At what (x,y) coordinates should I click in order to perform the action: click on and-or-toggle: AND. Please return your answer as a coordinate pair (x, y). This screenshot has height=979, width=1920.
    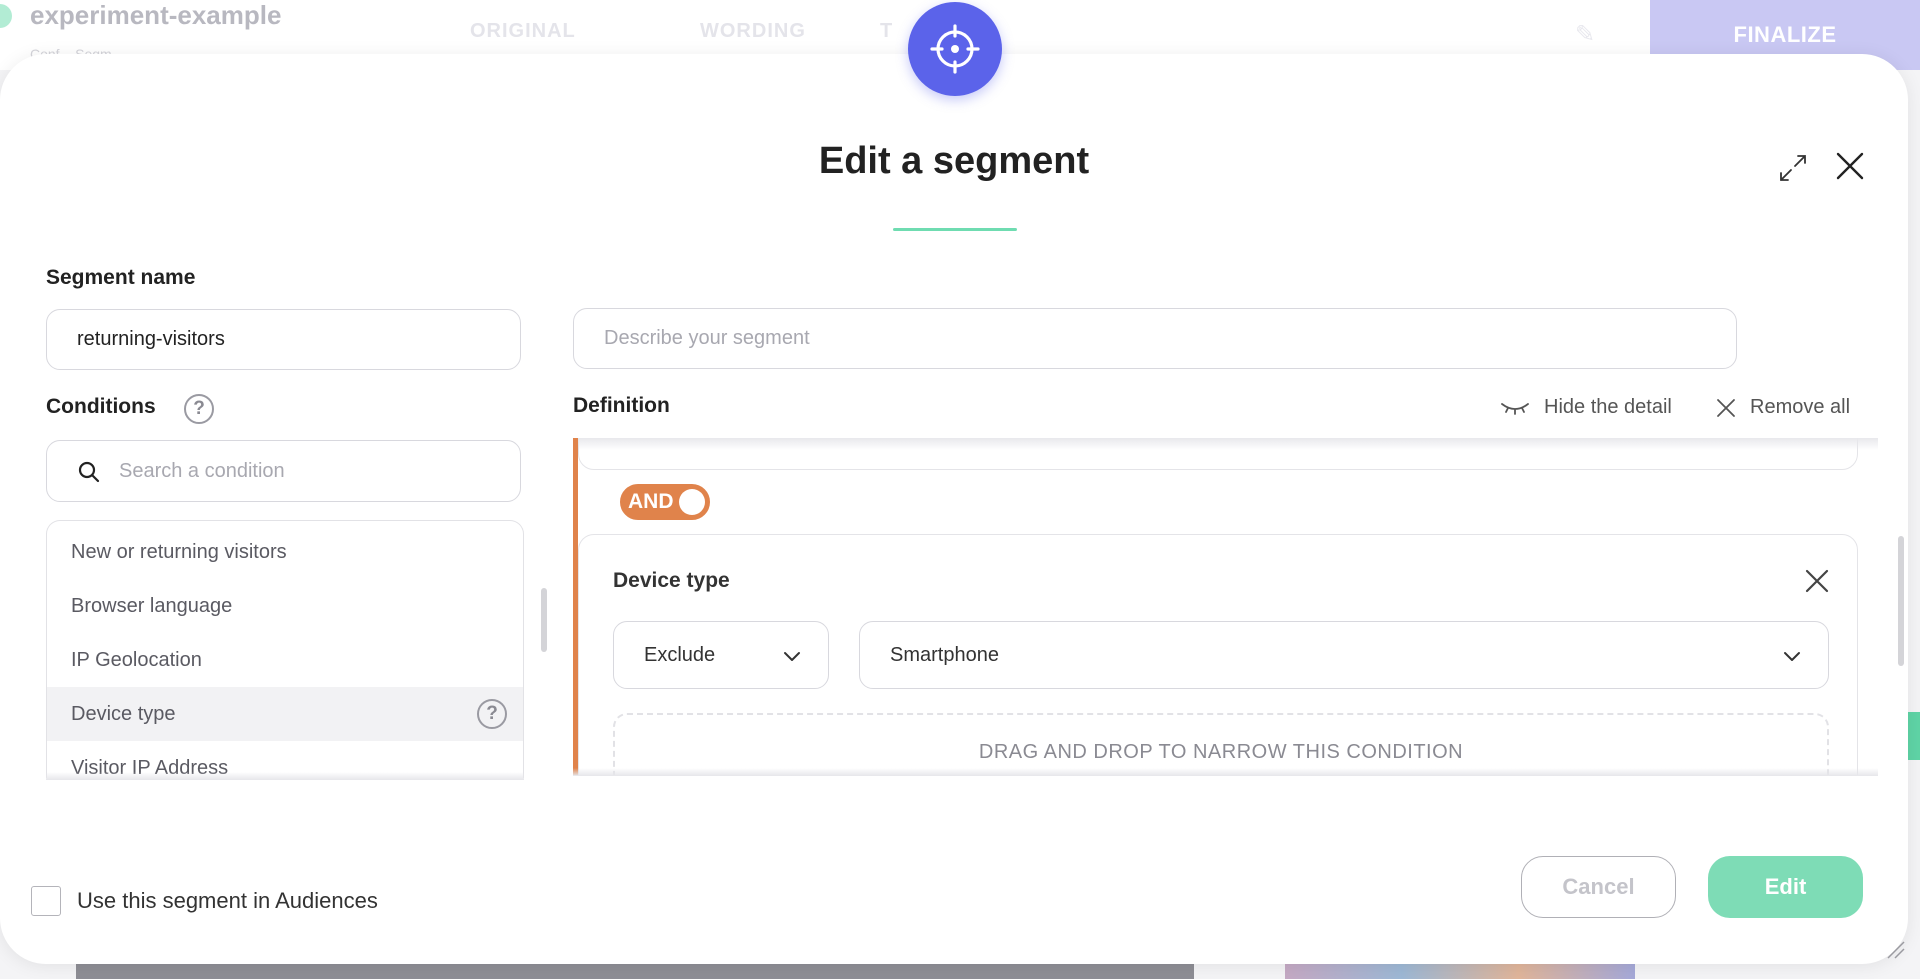
    Looking at the image, I should click on (665, 502).